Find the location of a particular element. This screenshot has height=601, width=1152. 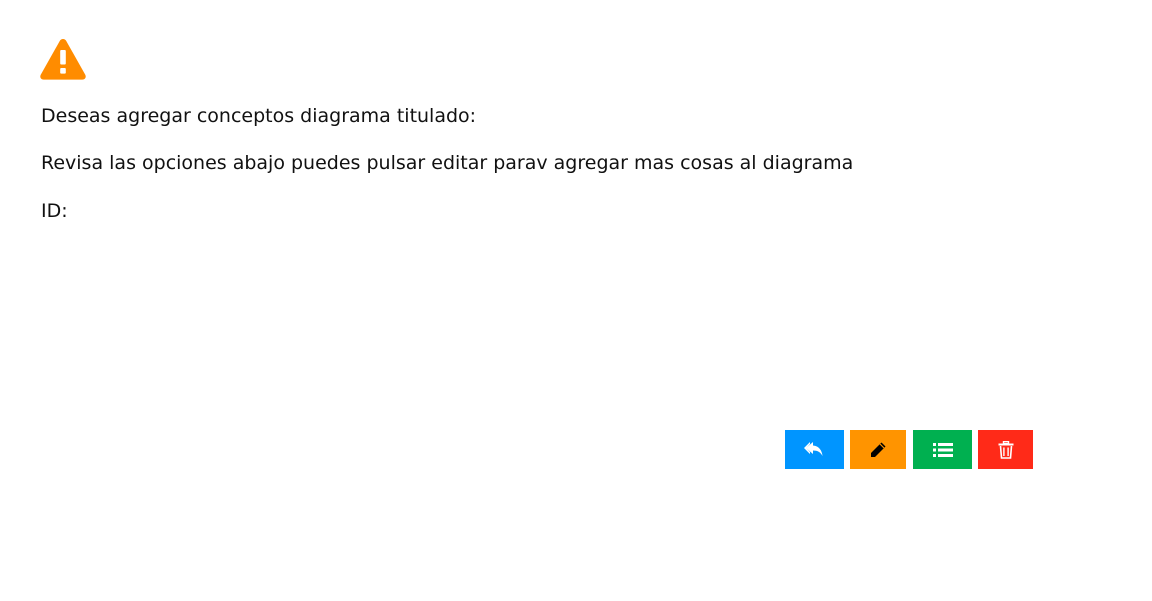

edit-button is located at coordinates (878, 449).